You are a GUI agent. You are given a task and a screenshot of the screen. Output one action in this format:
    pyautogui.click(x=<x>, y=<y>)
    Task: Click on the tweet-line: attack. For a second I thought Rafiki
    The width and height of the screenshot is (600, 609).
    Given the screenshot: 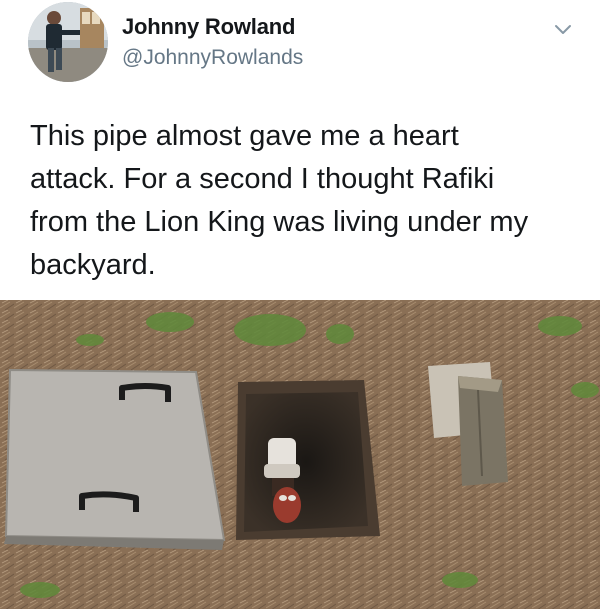 What is the action you would take?
    pyautogui.click(x=262, y=179)
    